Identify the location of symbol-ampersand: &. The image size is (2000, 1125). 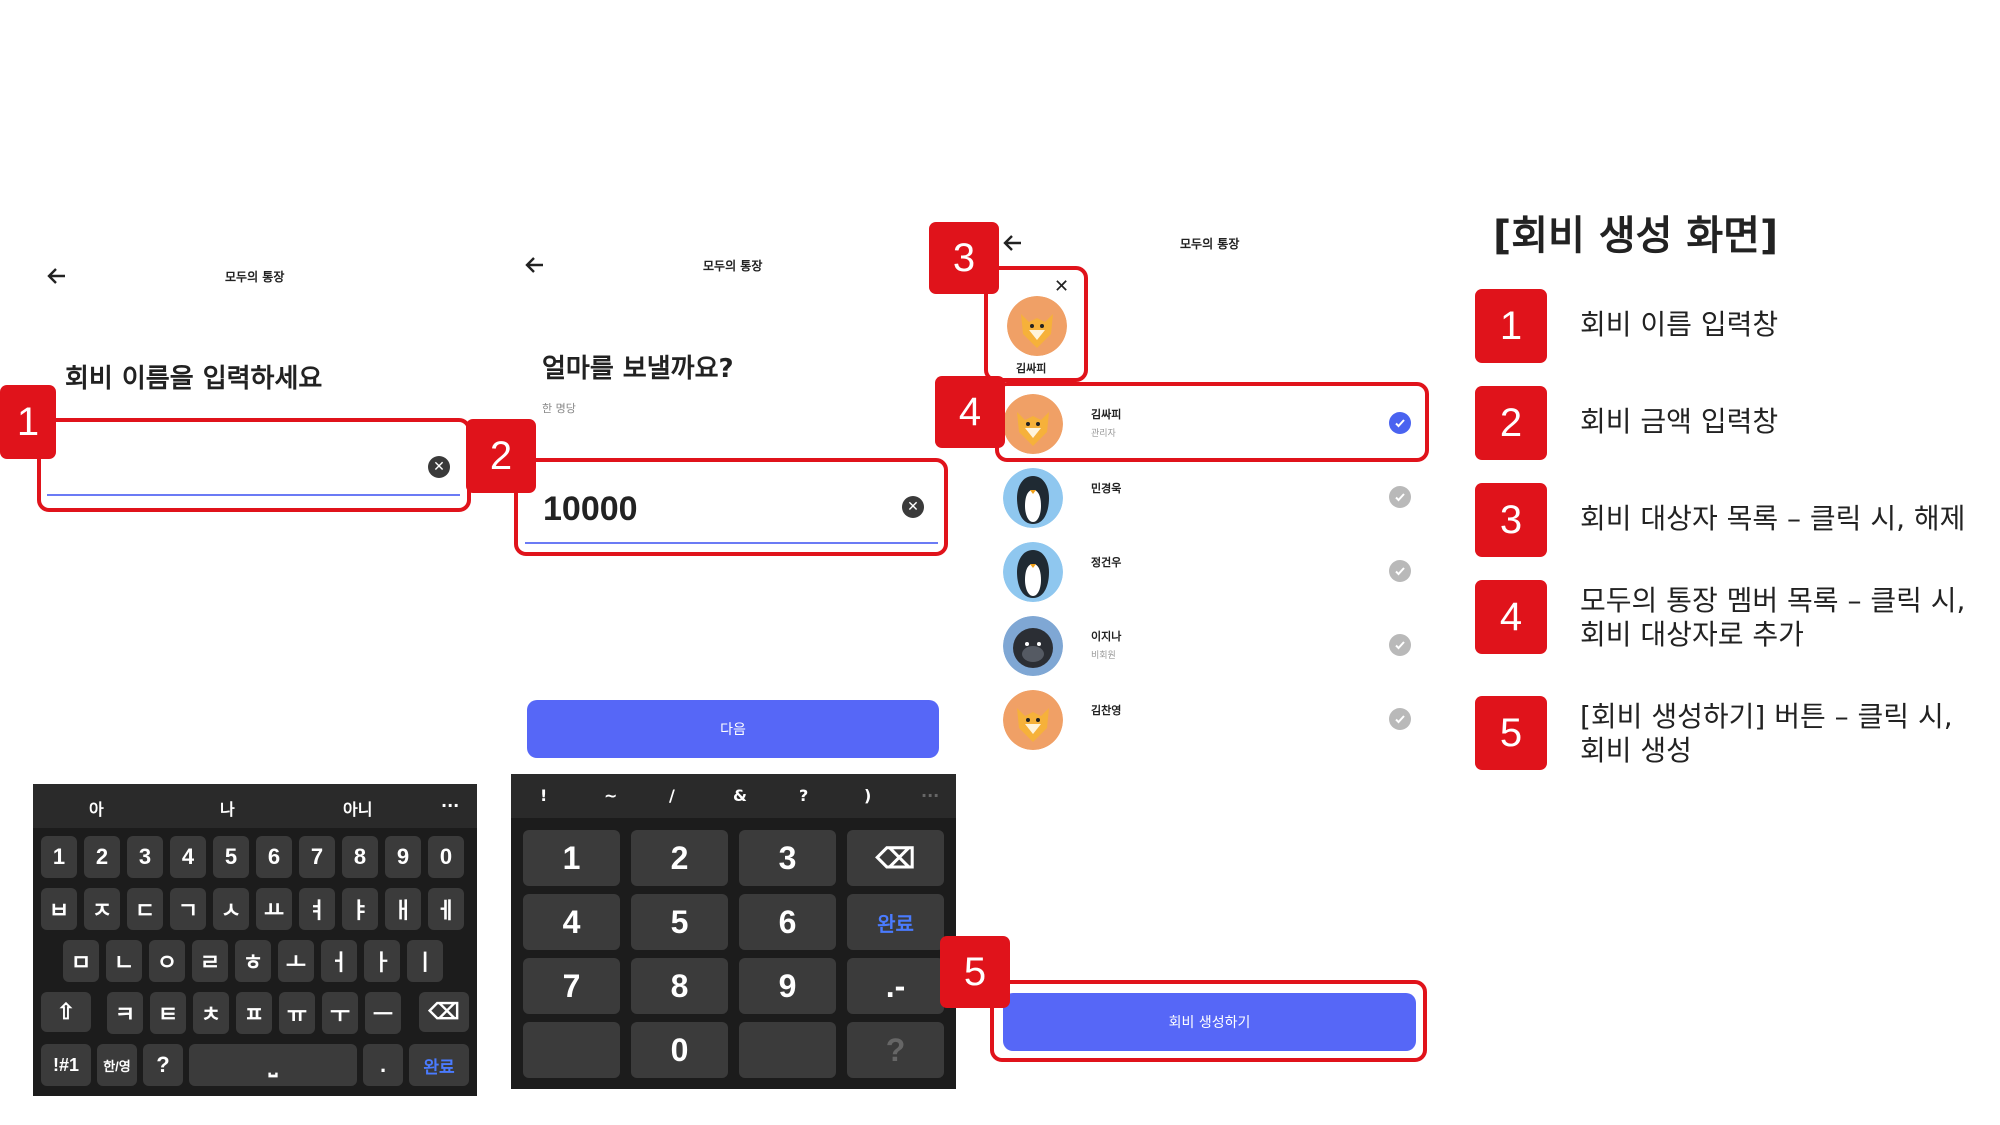
(740, 795).